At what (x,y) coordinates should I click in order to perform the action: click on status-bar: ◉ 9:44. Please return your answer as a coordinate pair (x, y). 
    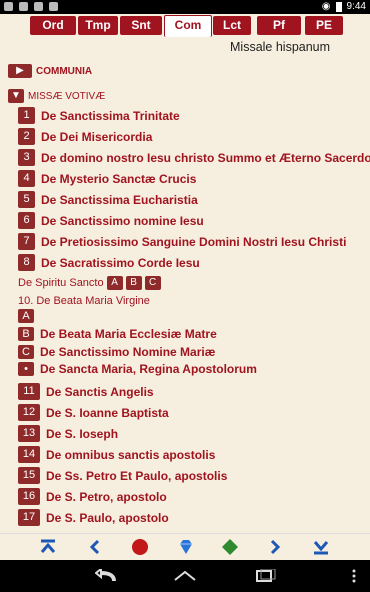
    Looking at the image, I should click on (185, 7).